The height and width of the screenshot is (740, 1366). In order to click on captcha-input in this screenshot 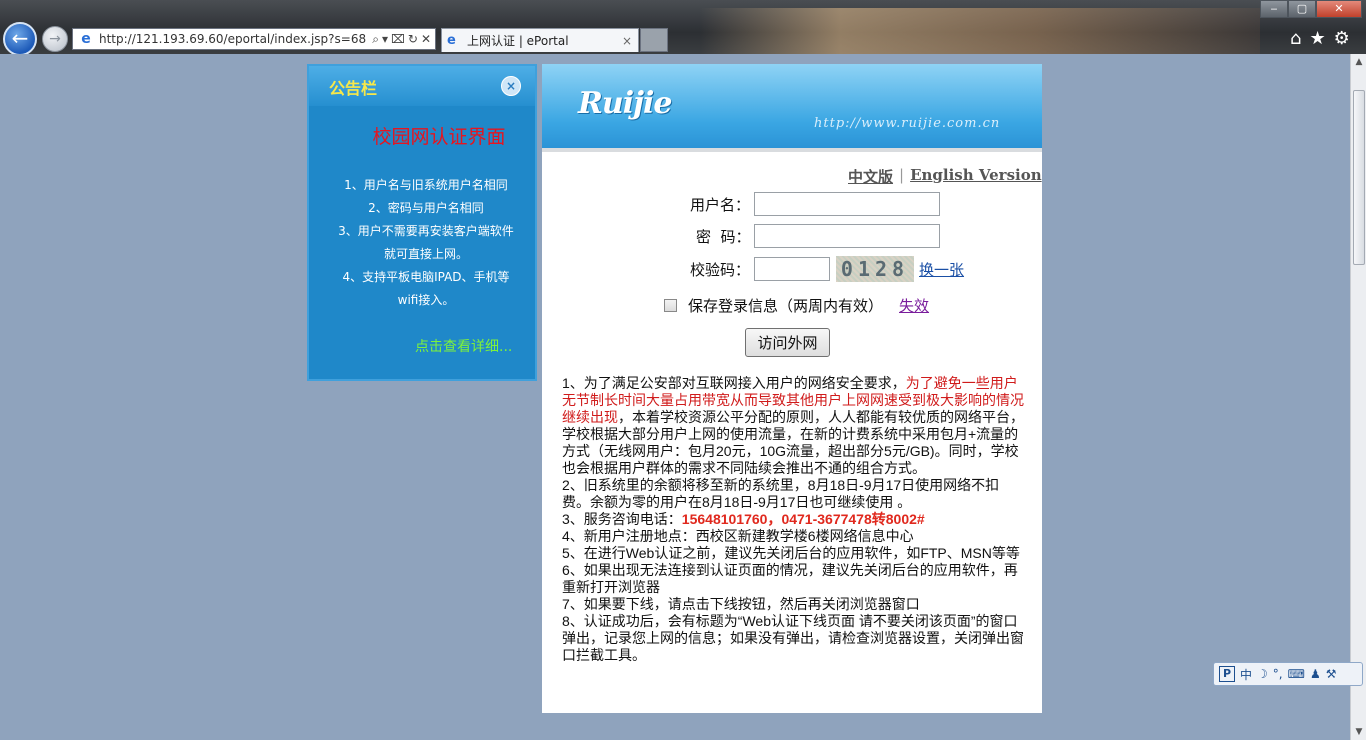, I will do `click(792, 269)`.